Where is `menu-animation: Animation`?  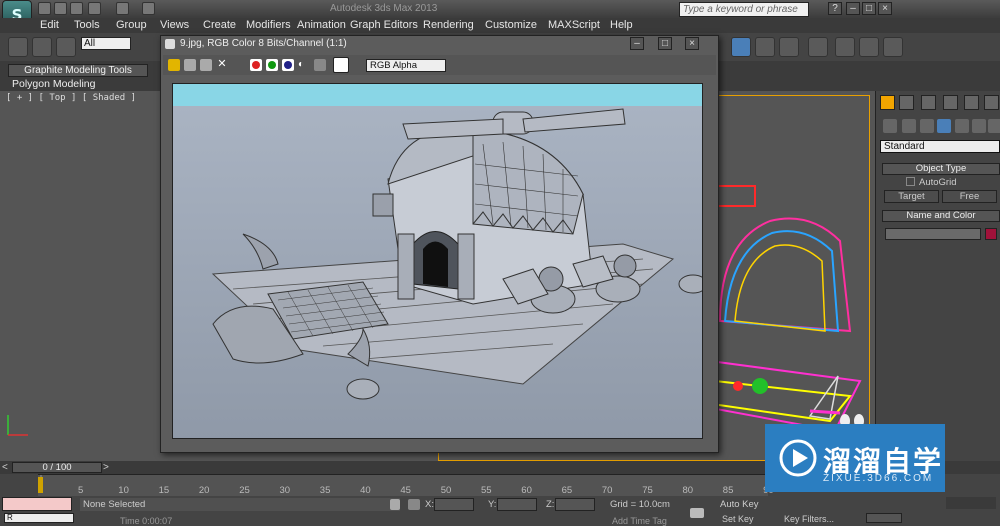 menu-animation: Animation is located at coordinates (321, 25).